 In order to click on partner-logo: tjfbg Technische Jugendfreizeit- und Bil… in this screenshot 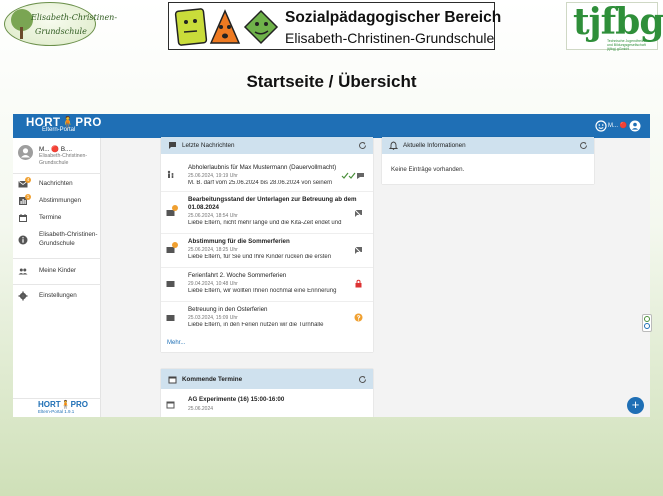, I will do `click(614, 26)`.